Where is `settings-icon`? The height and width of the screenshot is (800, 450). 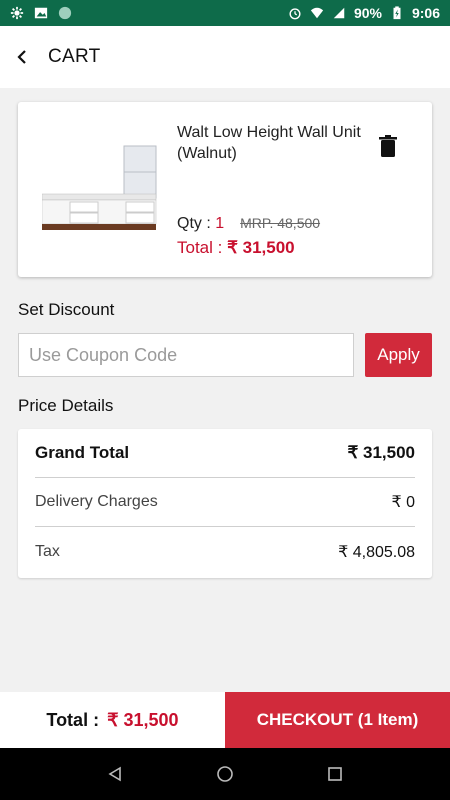 settings-icon is located at coordinates (17, 13).